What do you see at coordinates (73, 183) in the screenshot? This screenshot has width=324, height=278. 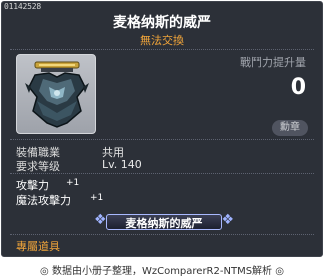 I see `stat-attack-value: +1` at bounding box center [73, 183].